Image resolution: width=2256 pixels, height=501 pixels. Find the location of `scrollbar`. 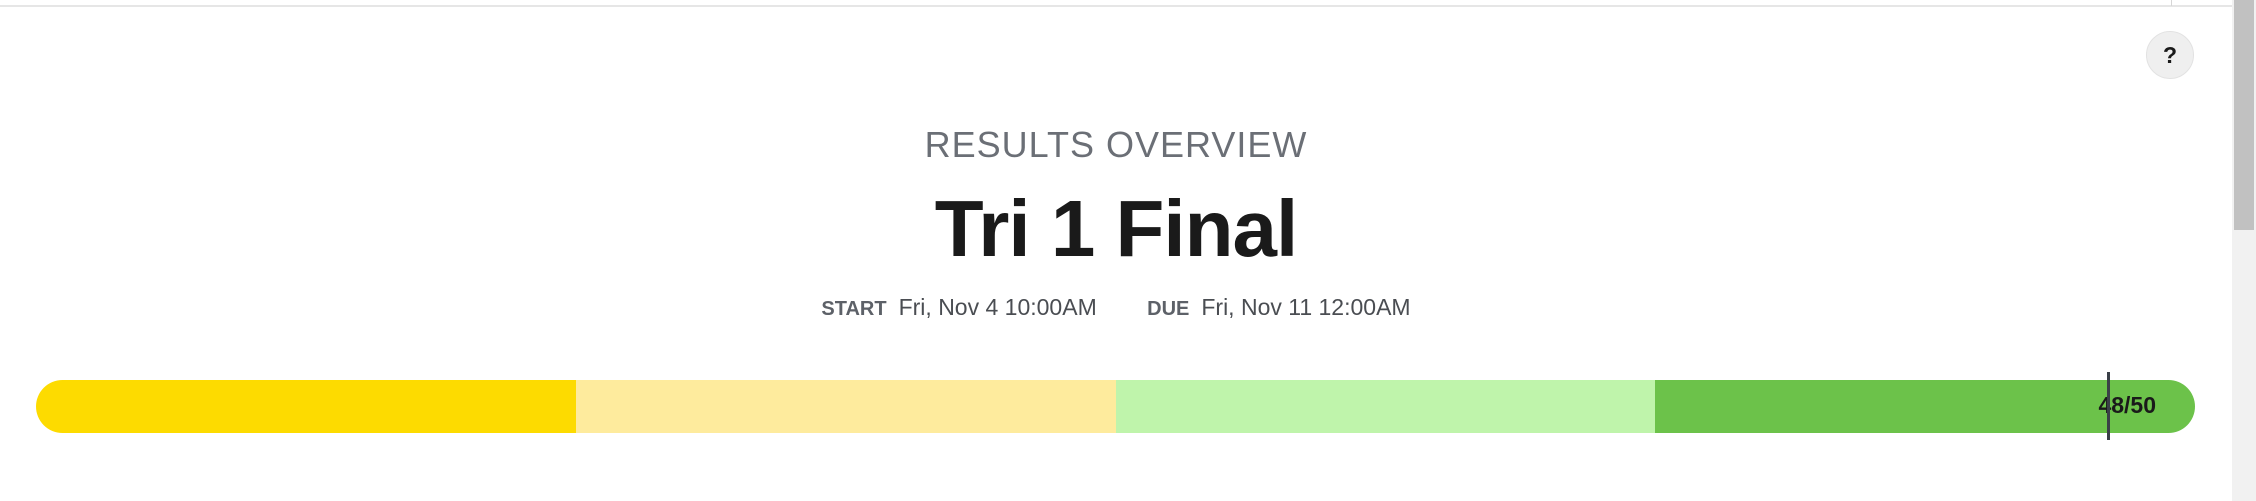

scrollbar is located at coordinates (2244, 250).